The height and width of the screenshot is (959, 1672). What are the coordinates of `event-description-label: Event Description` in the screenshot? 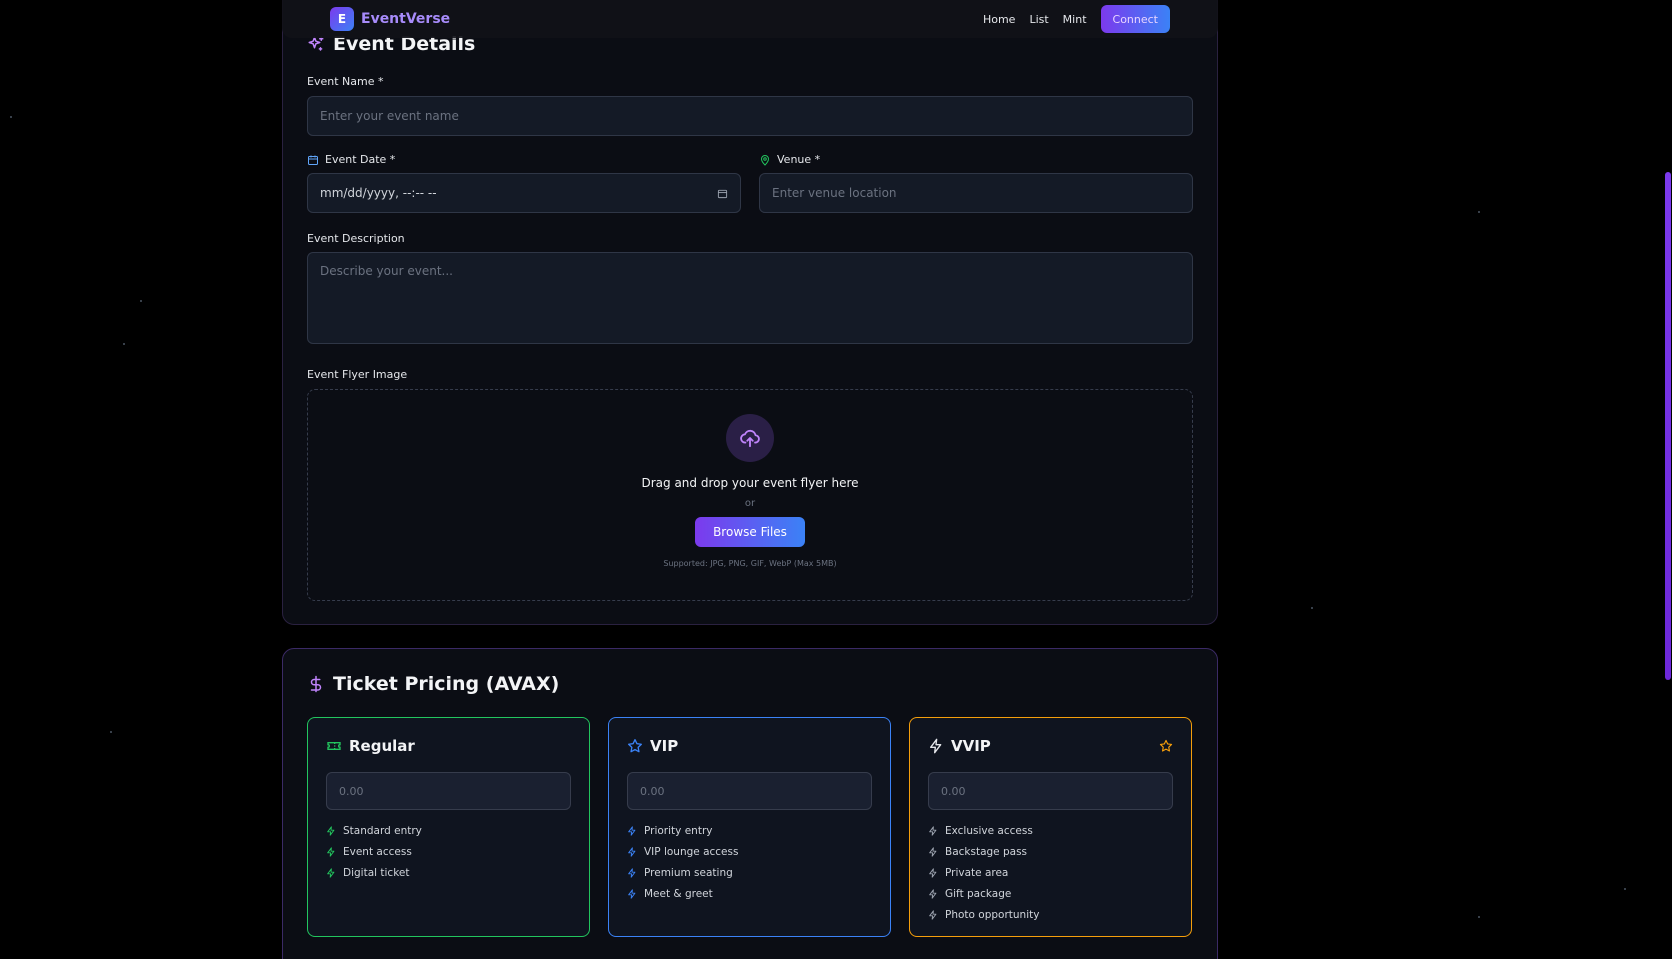 It's located at (356, 238).